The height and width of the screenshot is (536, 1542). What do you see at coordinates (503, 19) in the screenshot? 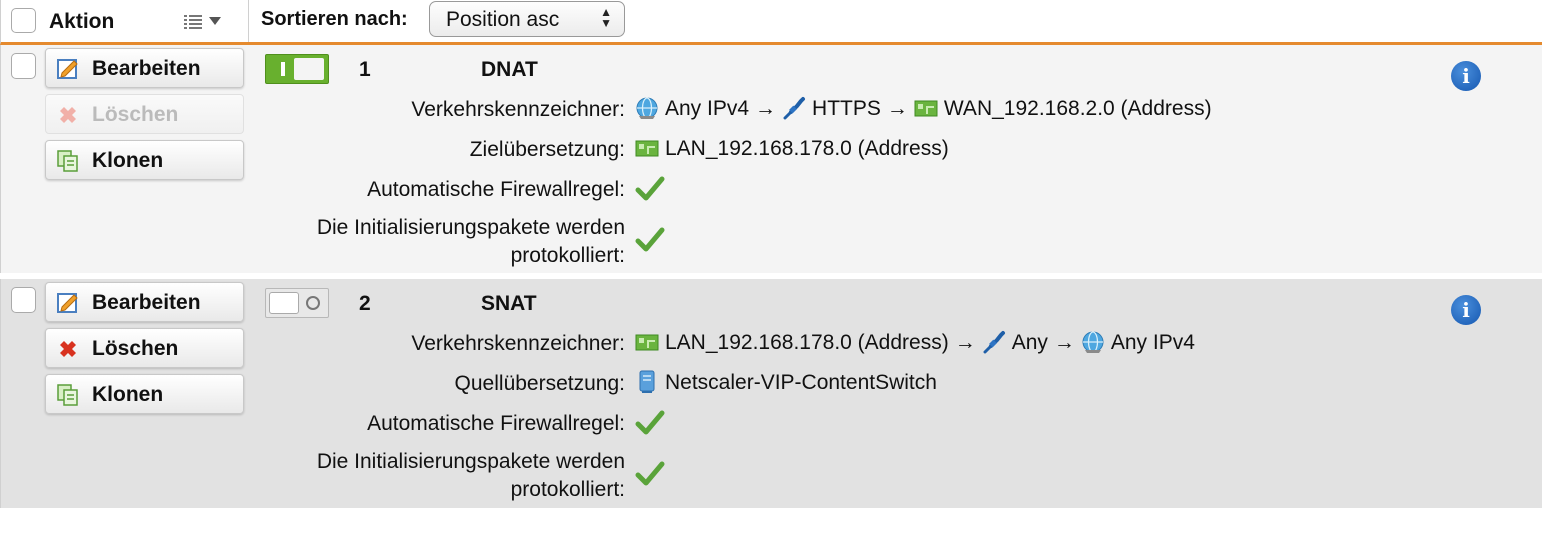
I see `sort-select-value: Position asc` at bounding box center [503, 19].